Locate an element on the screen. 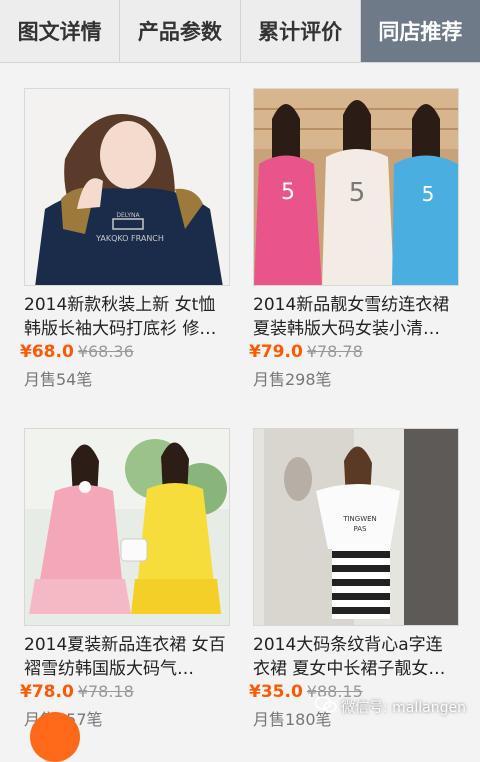 The image size is (480, 762). price-row: ¥68.0 ¥68.36 is located at coordinates (77, 352).